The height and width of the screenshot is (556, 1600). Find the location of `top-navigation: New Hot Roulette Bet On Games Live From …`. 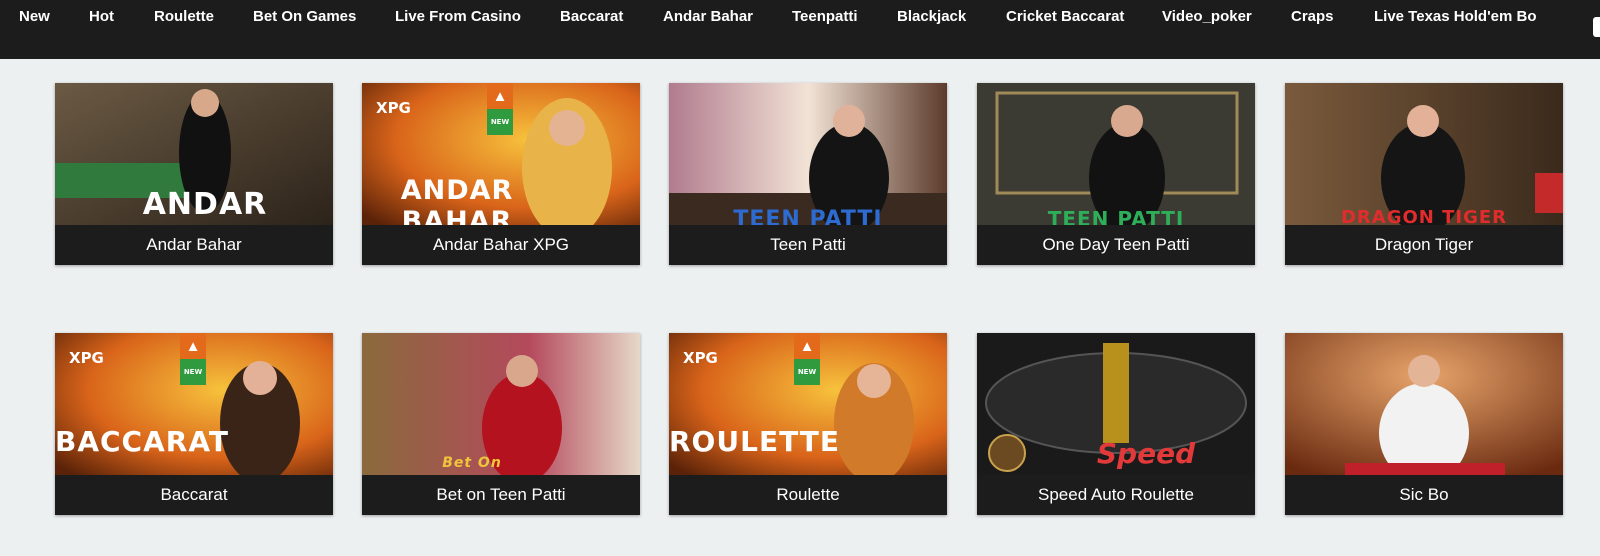

top-navigation: New Hot Roulette Bet On Games Live From … is located at coordinates (800, 29).